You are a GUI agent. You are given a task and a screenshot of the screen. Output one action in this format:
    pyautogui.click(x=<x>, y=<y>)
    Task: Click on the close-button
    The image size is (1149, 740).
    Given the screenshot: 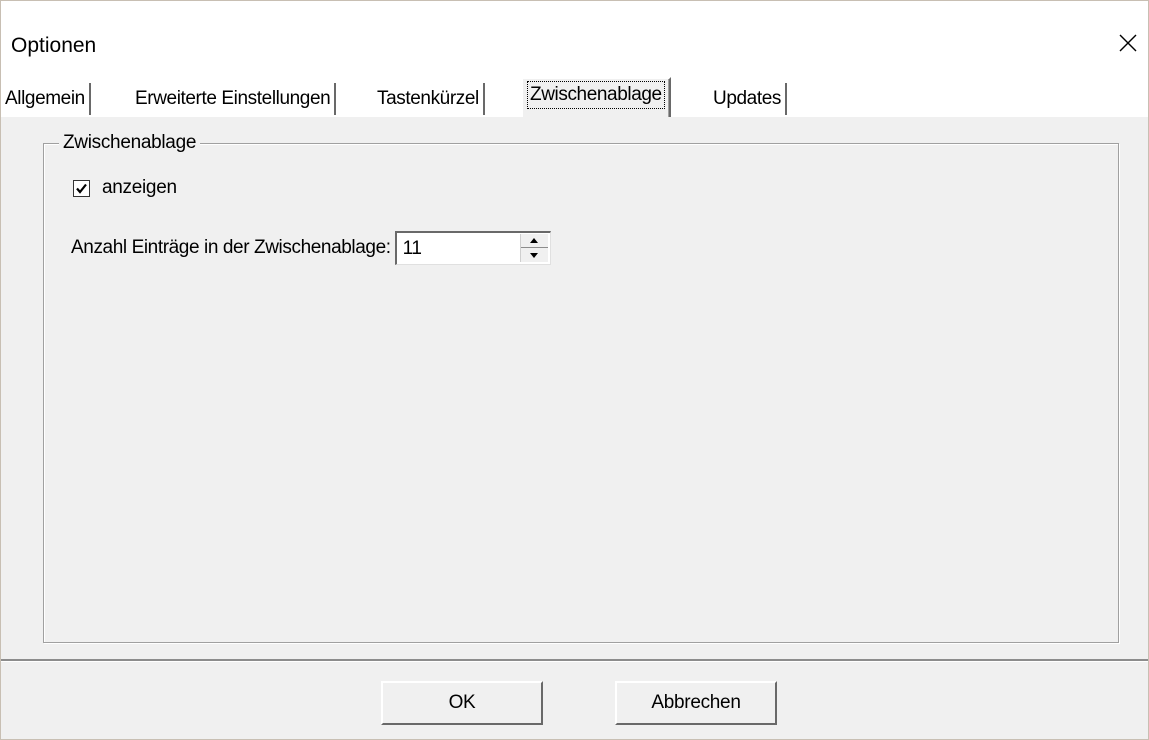 What is the action you would take?
    pyautogui.click(x=1128, y=43)
    